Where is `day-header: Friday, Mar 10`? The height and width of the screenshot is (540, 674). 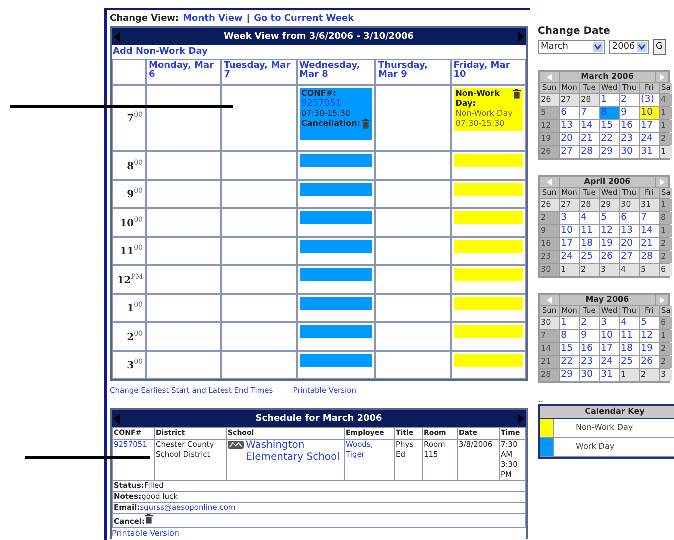
day-header: Friday, Mar 10 is located at coordinates (488, 71).